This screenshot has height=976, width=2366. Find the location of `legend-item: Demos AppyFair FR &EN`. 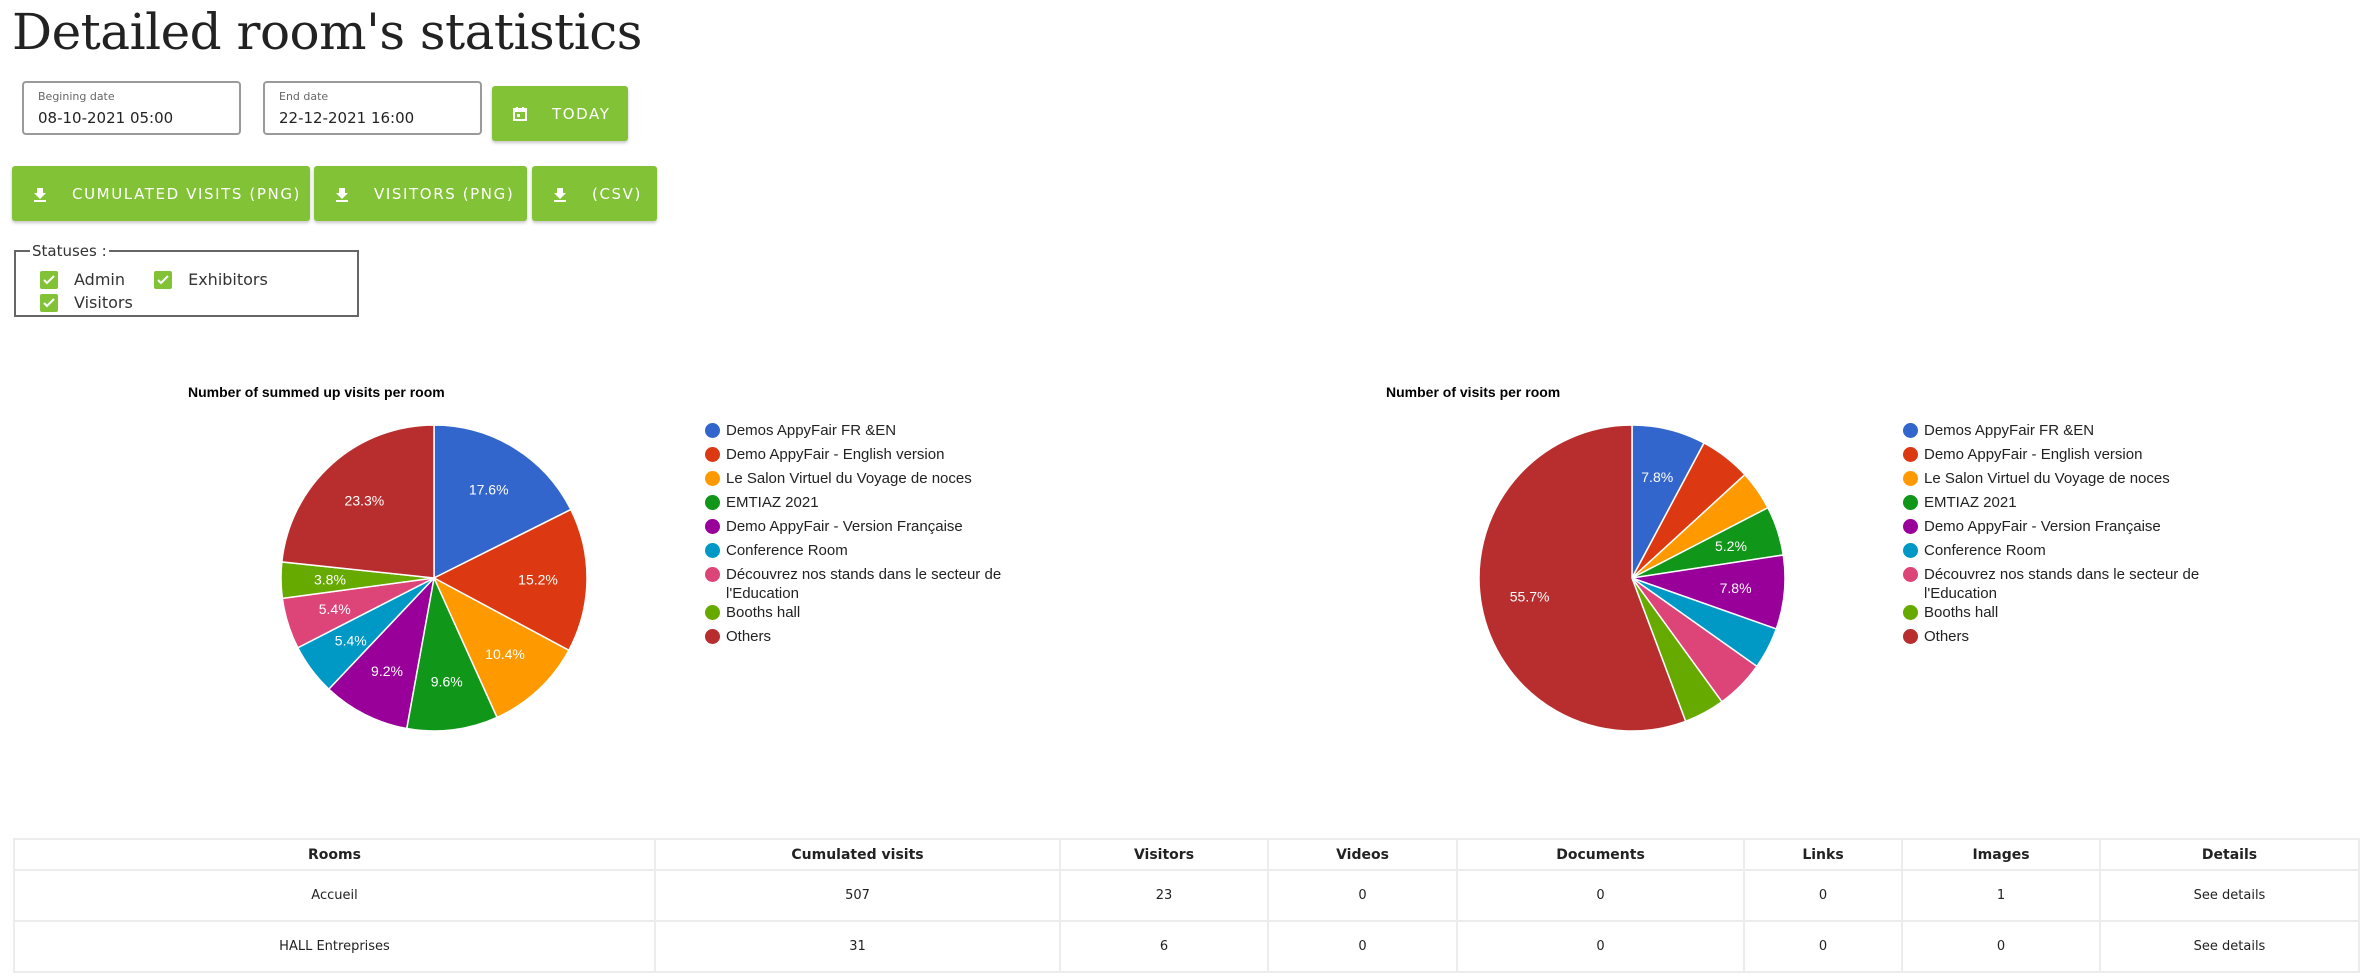

legend-item: Demos AppyFair FR &EN is located at coordinates (2058, 433).